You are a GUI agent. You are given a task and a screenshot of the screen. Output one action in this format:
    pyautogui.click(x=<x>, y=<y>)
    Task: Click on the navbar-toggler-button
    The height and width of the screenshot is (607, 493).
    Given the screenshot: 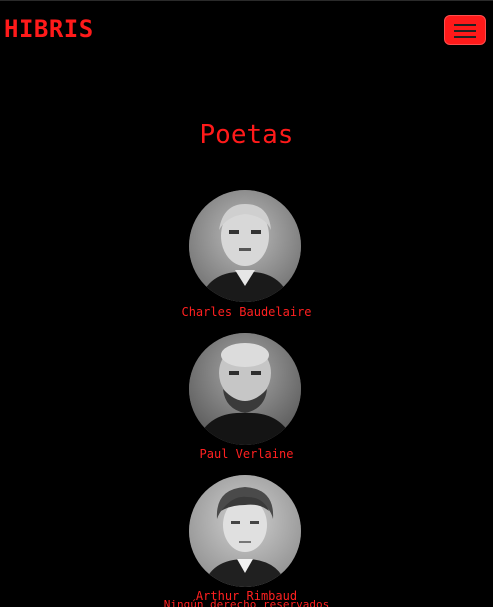 What is the action you would take?
    pyautogui.click(x=465, y=30)
    